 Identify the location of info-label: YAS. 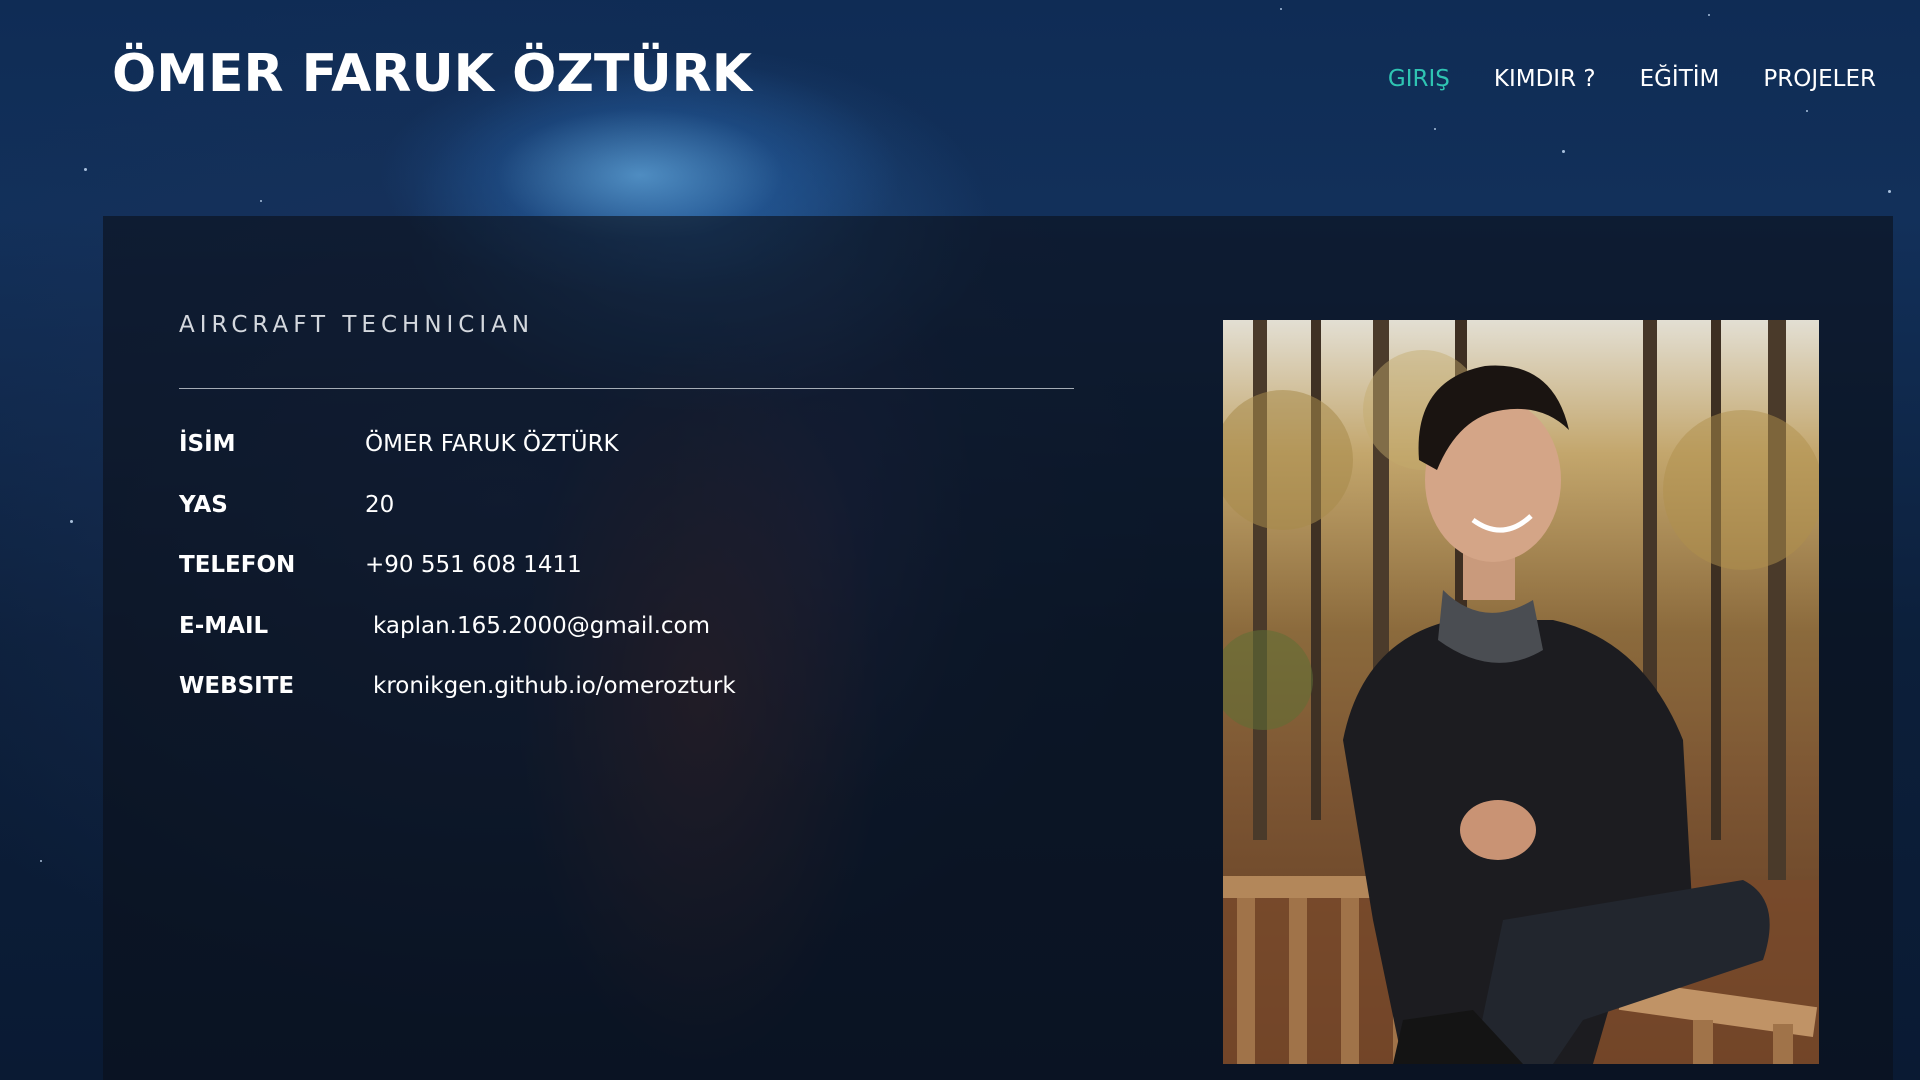
(203, 505).